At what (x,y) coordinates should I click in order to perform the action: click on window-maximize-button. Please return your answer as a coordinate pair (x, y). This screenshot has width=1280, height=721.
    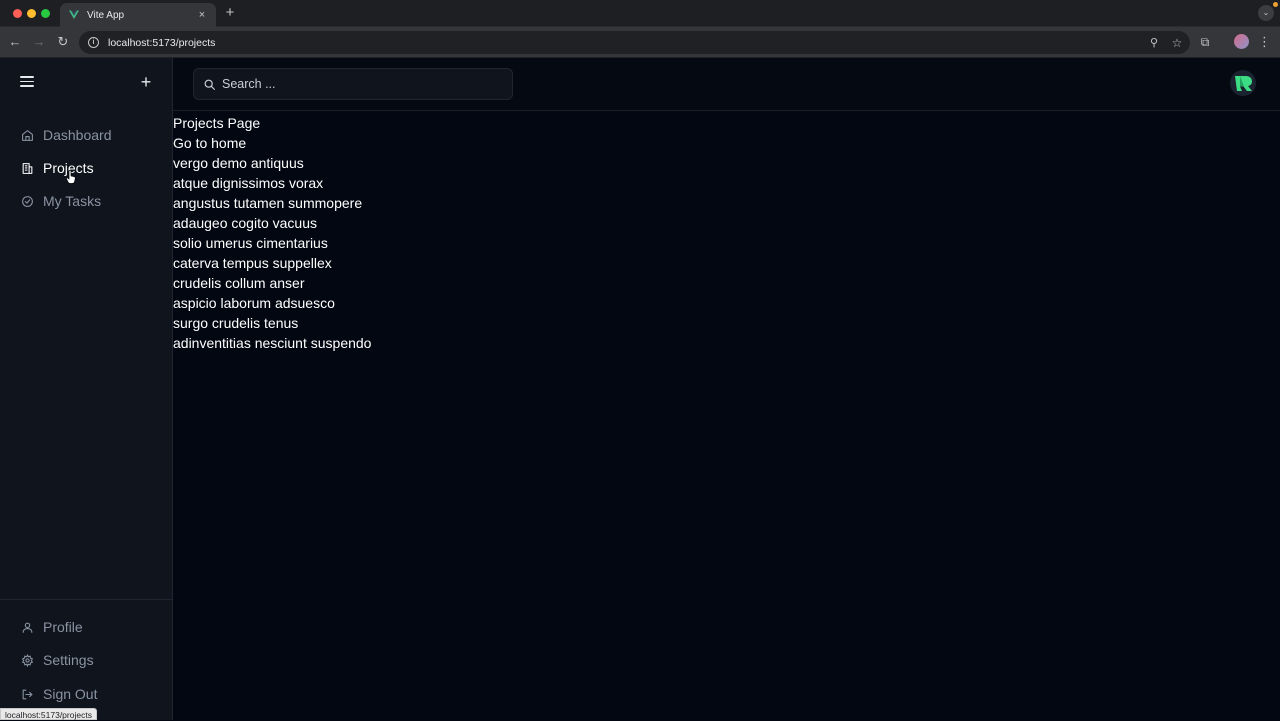
    Looking at the image, I should click on (45, 13).